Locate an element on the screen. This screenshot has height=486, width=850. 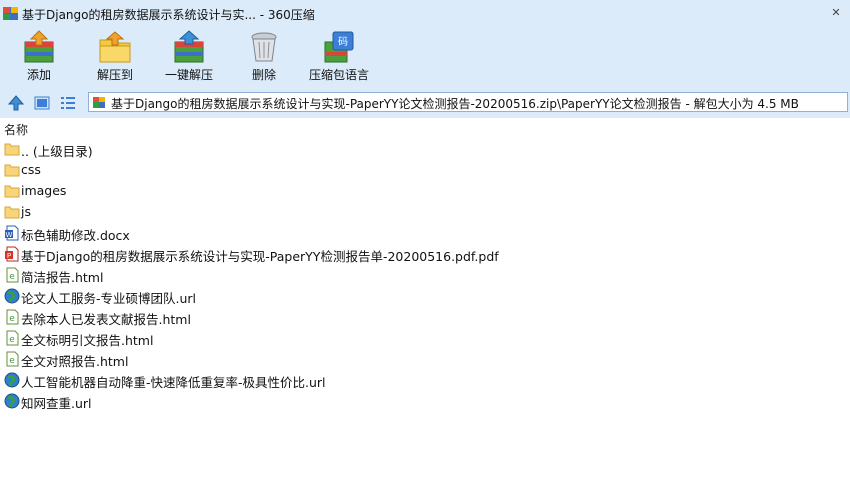
list-item: e 全文对照报告.html is located at coordinates (425, 359).